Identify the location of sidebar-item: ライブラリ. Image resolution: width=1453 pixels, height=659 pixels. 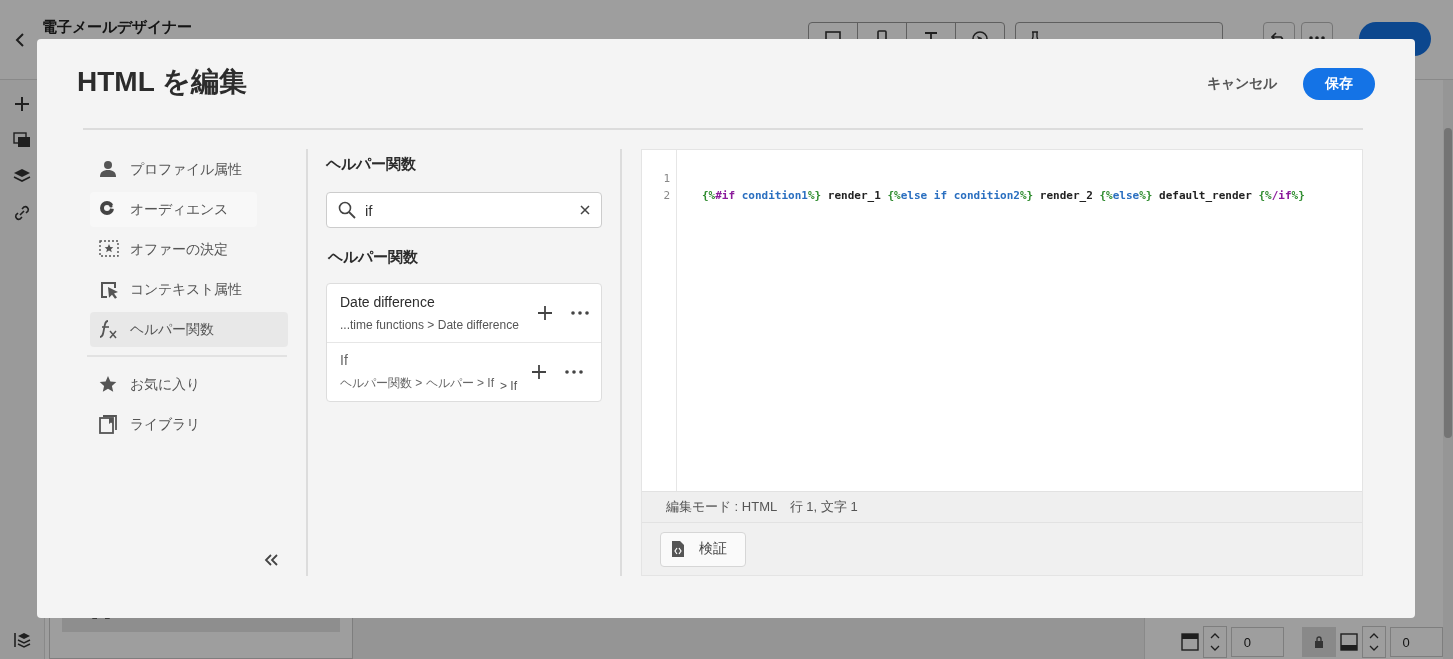
(189, 424).